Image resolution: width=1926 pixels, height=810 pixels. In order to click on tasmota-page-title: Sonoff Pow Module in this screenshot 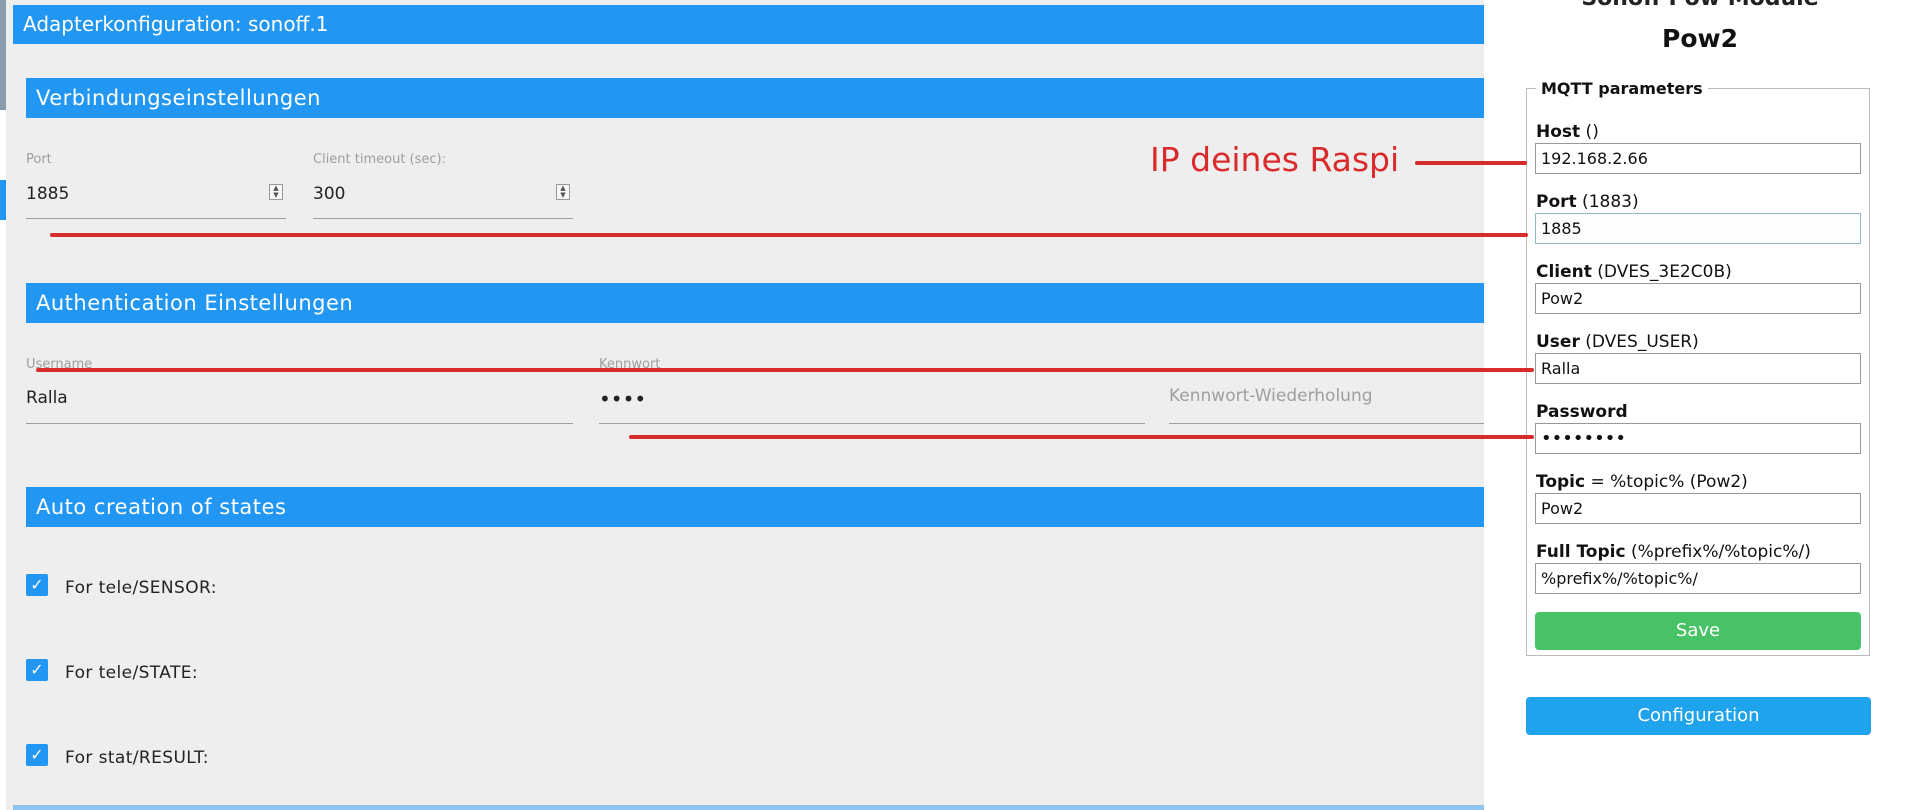, I will do `click(1700, 5)`.